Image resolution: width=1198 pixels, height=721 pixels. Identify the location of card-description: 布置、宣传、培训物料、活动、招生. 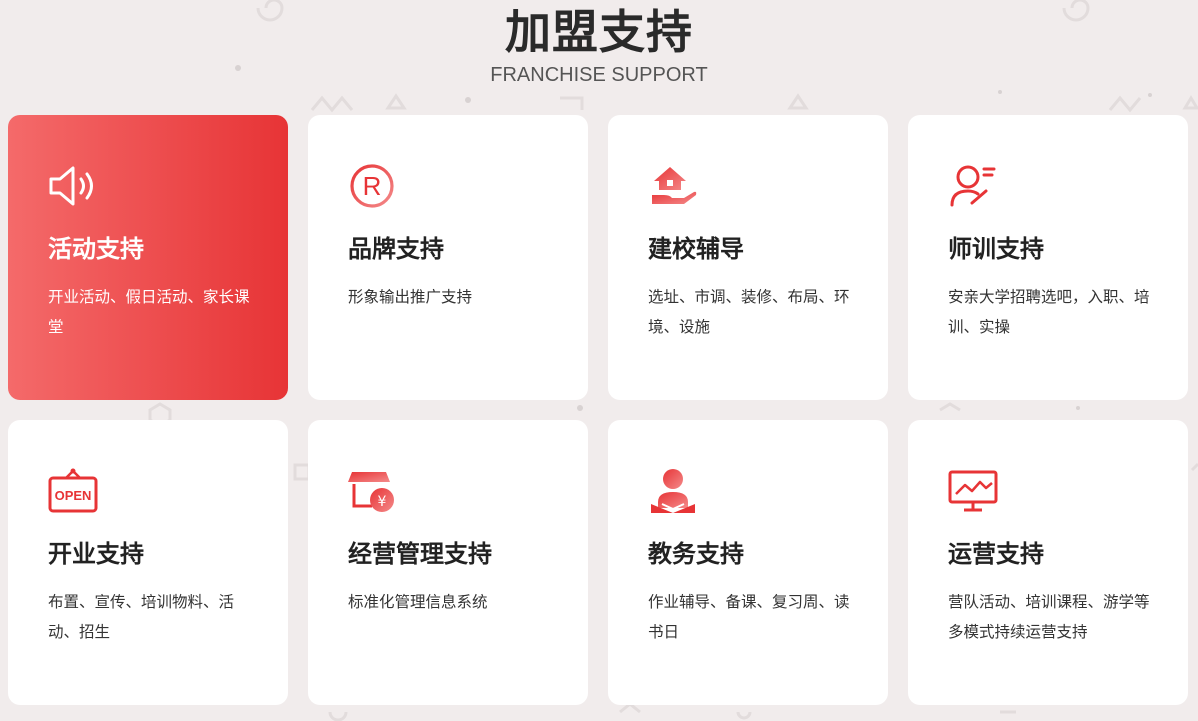
(141, 617).